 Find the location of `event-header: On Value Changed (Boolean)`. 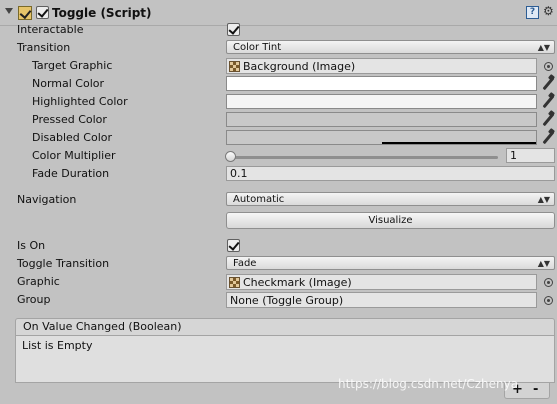

event-header: On Value Changed (Boolean) is located at coordinates (285, 327).